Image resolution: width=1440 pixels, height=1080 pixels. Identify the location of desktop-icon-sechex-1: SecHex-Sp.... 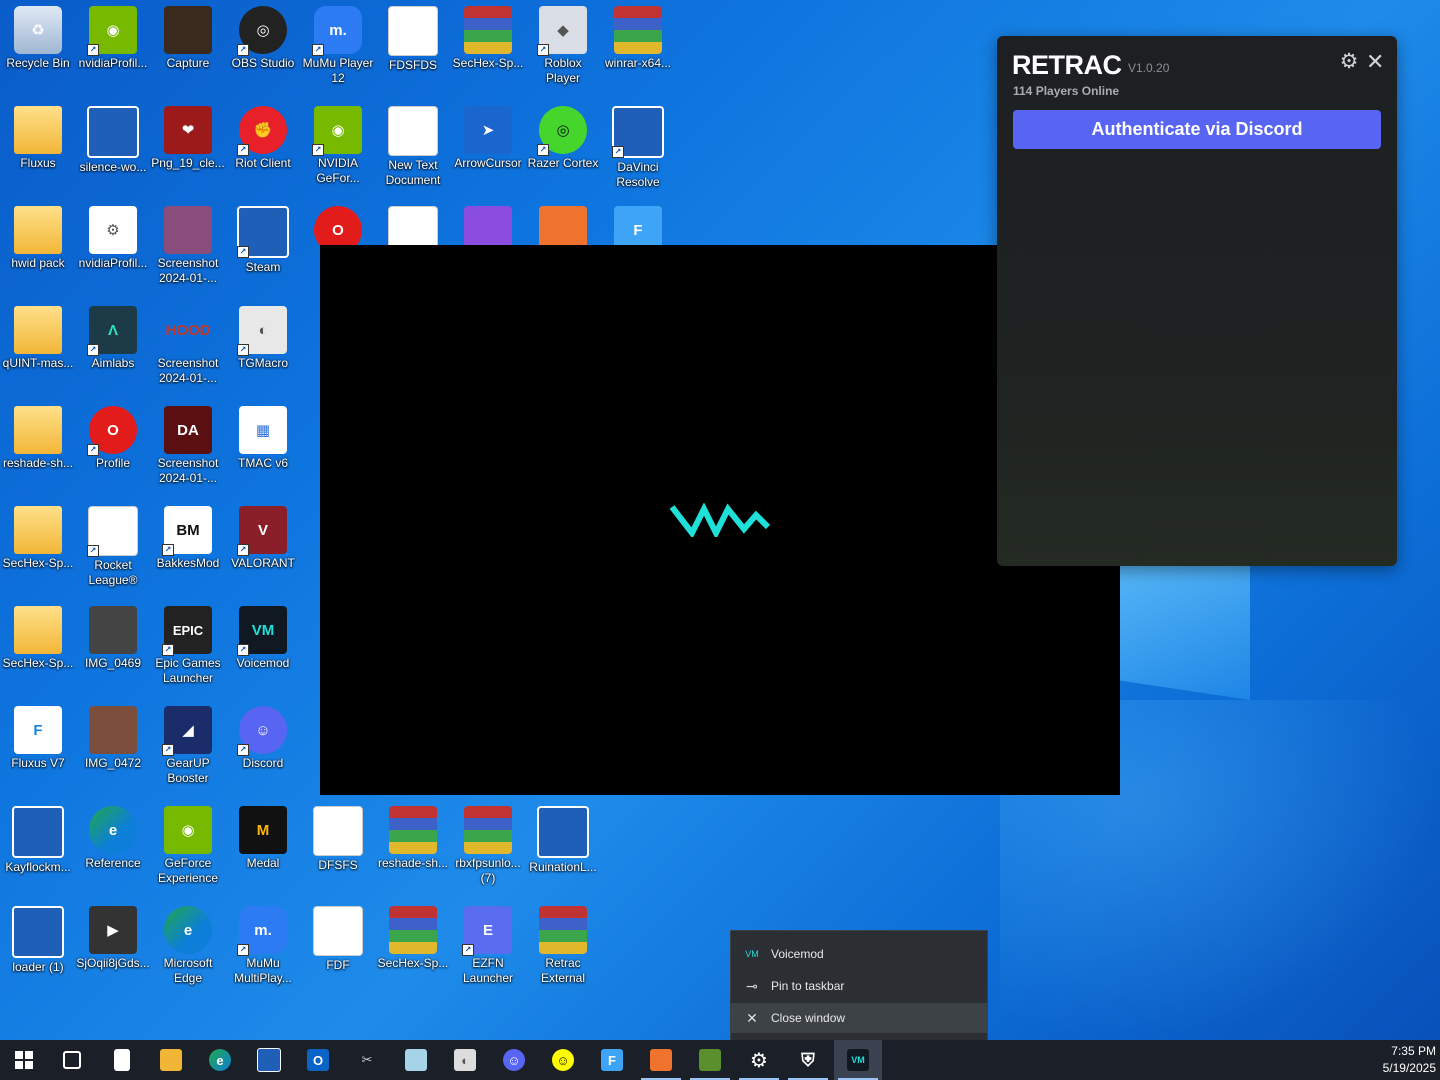
(488, 48).